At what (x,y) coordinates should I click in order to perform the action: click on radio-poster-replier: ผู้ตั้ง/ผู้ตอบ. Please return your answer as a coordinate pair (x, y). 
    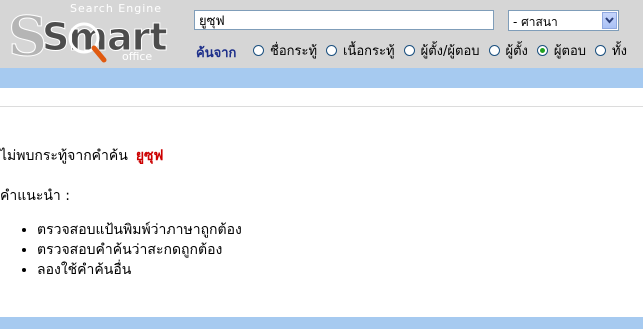
    Looking at the image, I should click on (441, 50).